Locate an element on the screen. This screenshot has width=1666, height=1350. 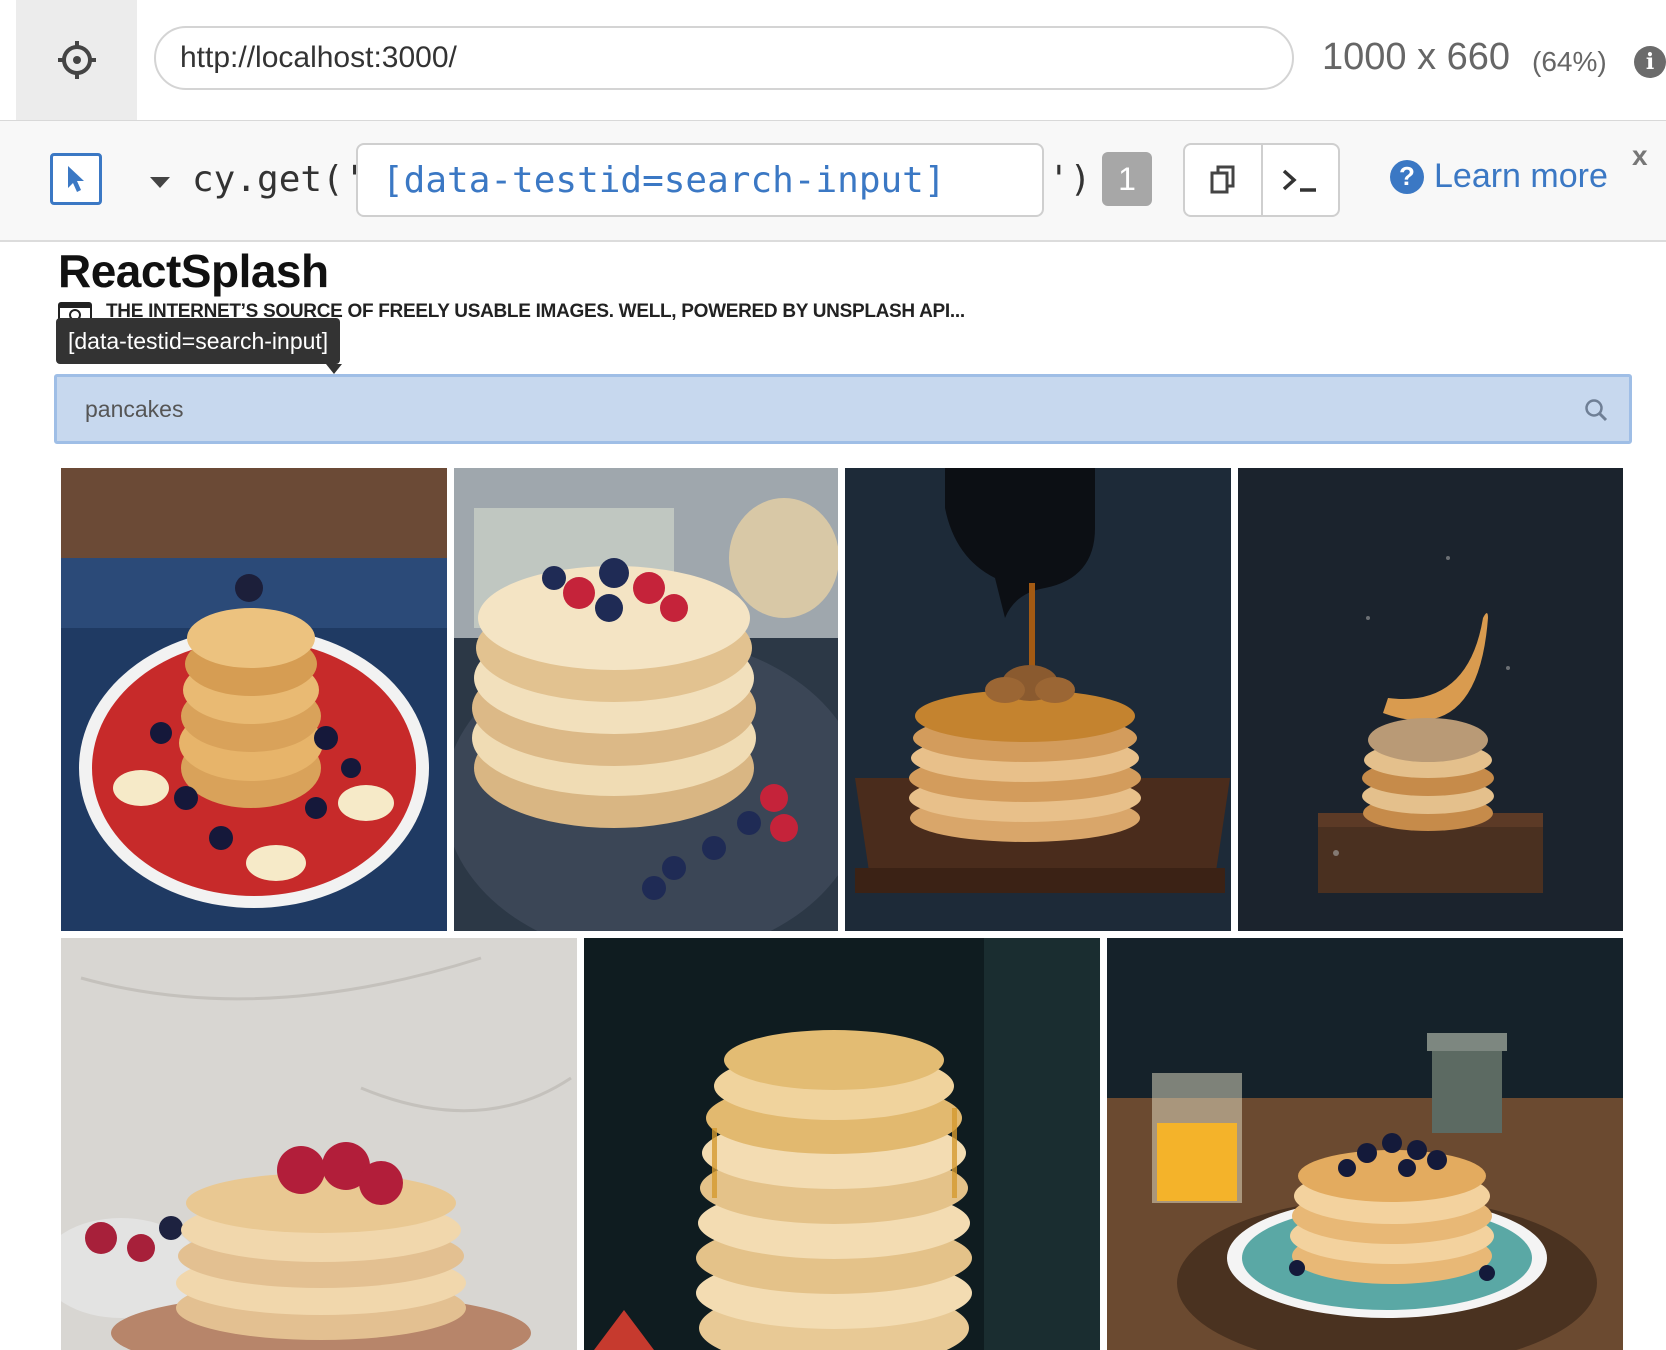
selector-toggle-button is located at coordinates (76, 179).